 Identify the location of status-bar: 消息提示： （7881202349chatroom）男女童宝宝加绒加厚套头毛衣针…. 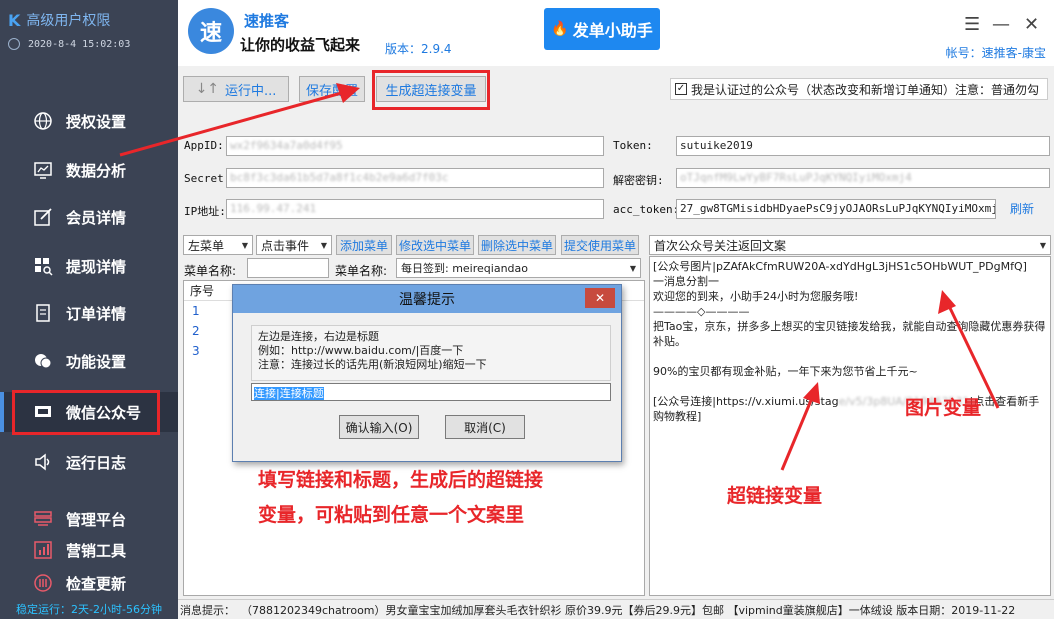
(616, 609).